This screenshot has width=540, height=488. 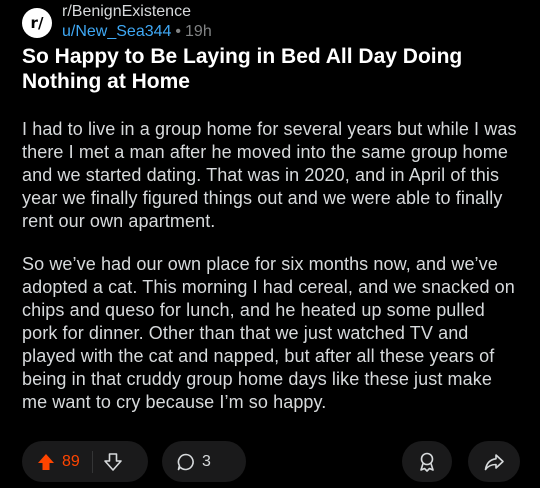 I want to click on subreddit-avatar-icon: r/, so click(x=37, y=23).